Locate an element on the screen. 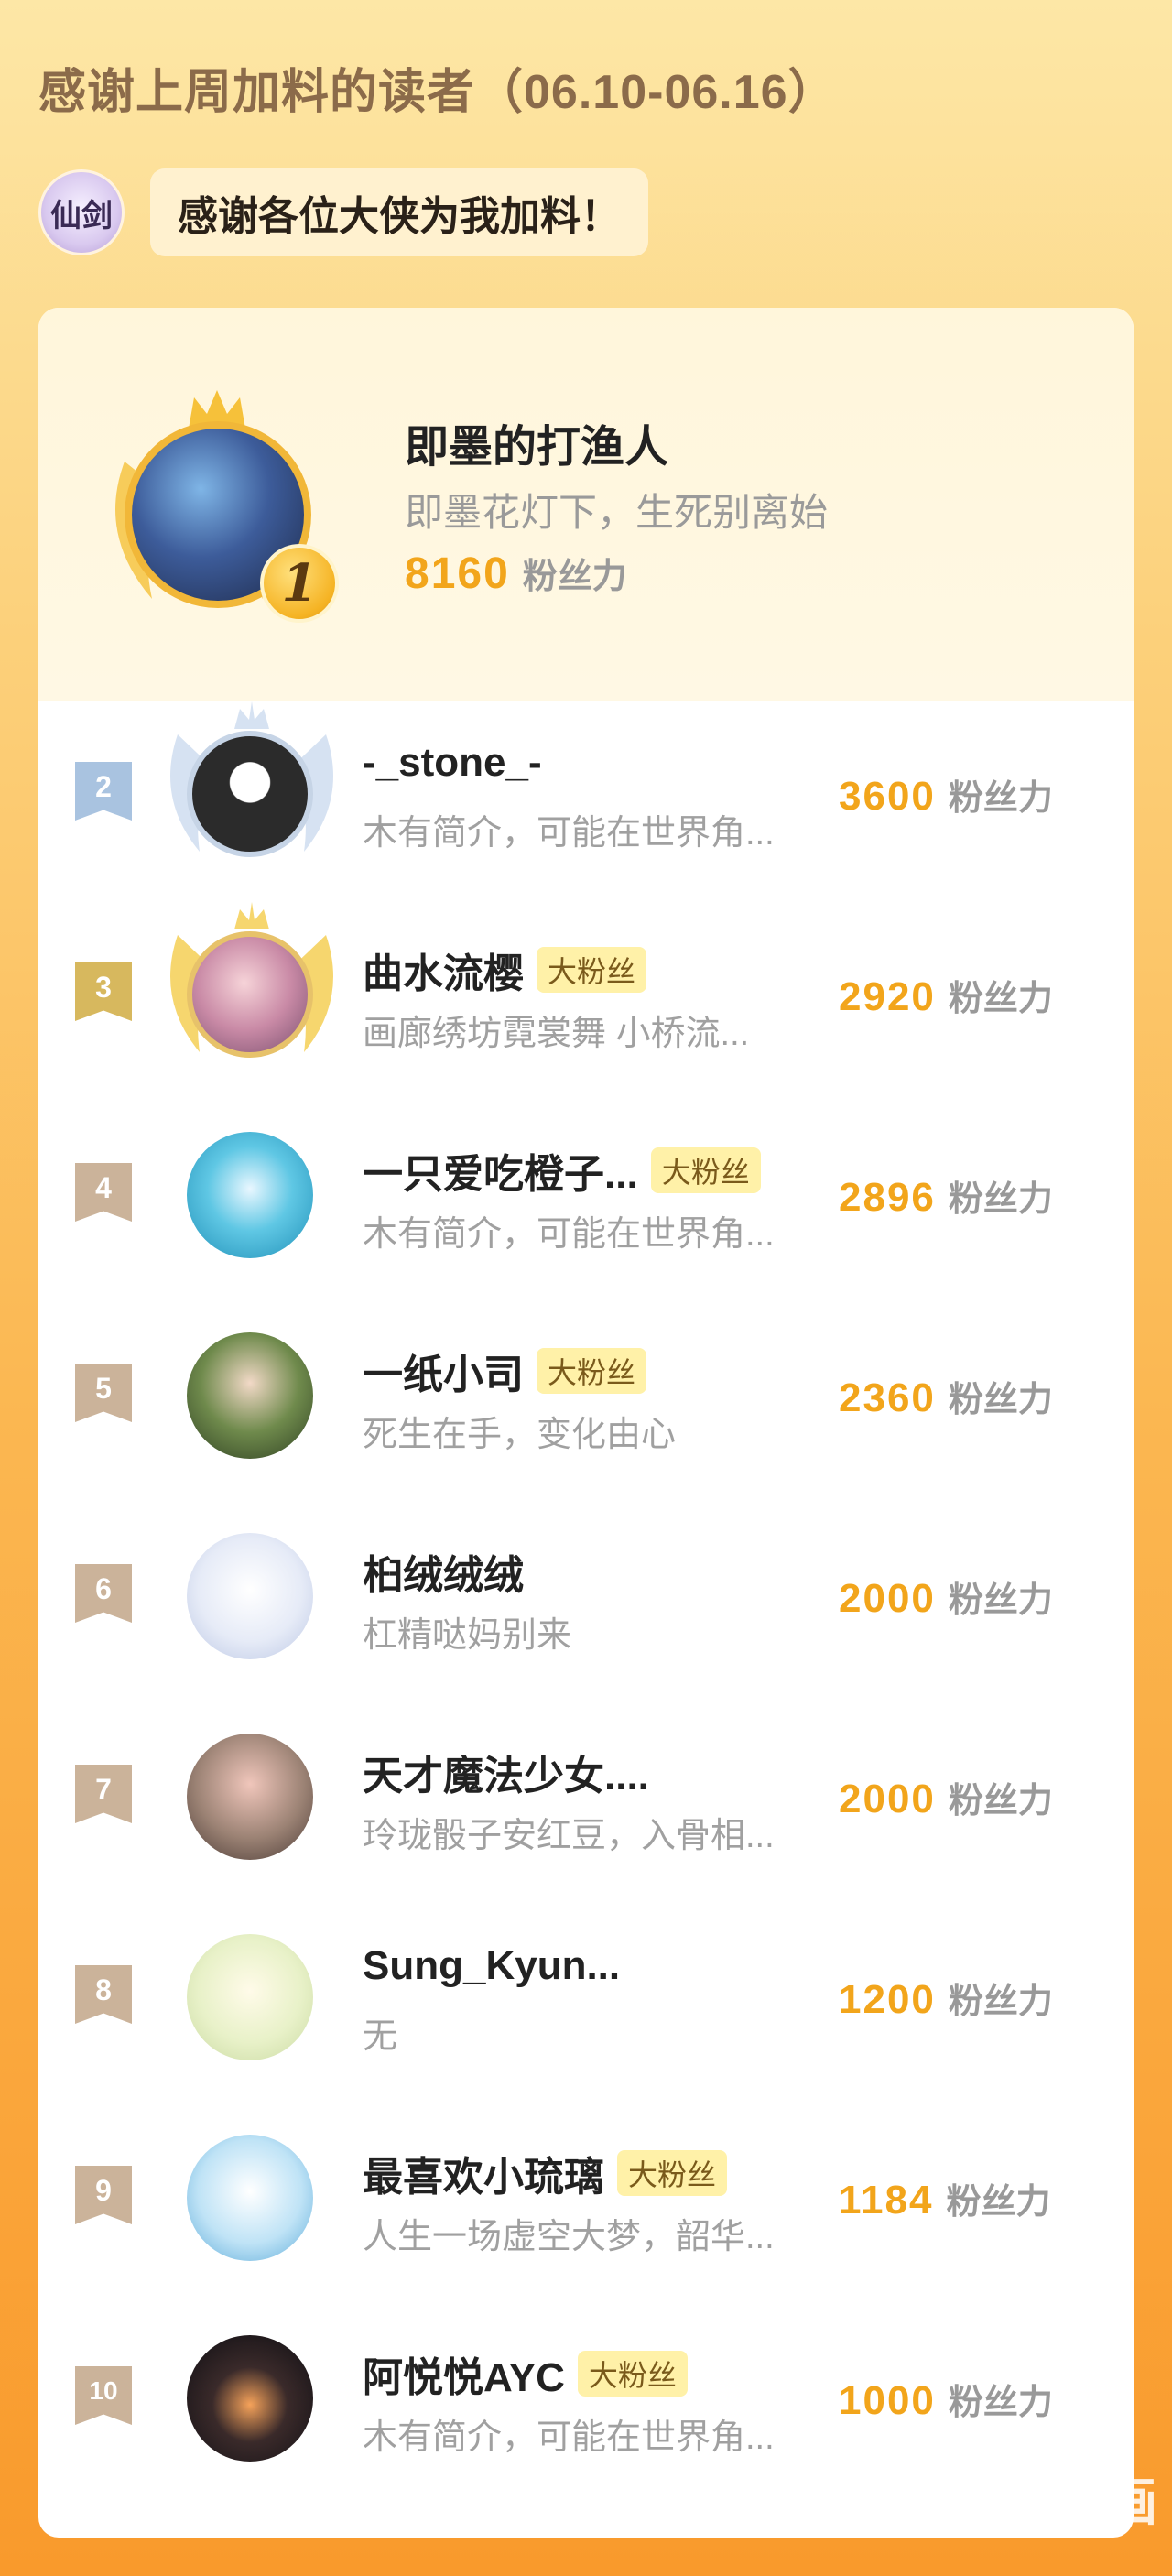 The height and width of the screenshot is (2576, 1172). reader-name: 阿悦悦AYC is located at coordinates (464, 2373).